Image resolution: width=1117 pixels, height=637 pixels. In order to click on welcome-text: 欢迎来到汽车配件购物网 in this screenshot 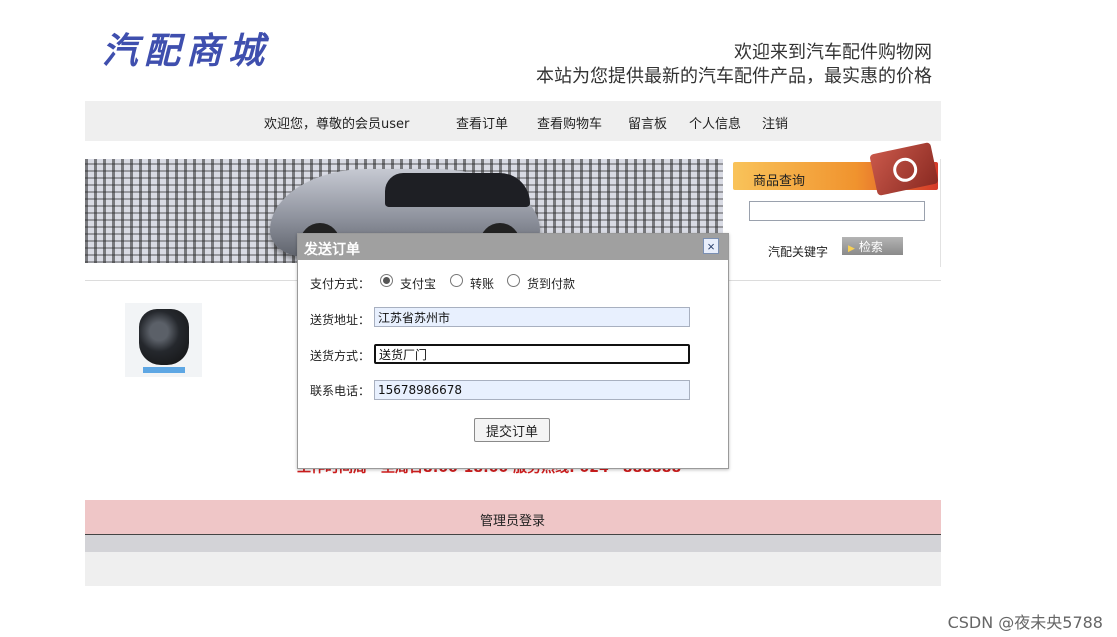, I will do `click(833, 52)`.